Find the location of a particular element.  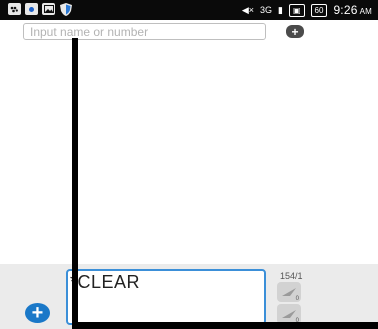

sim1-label: 0 is located at coordinates (297, 299).